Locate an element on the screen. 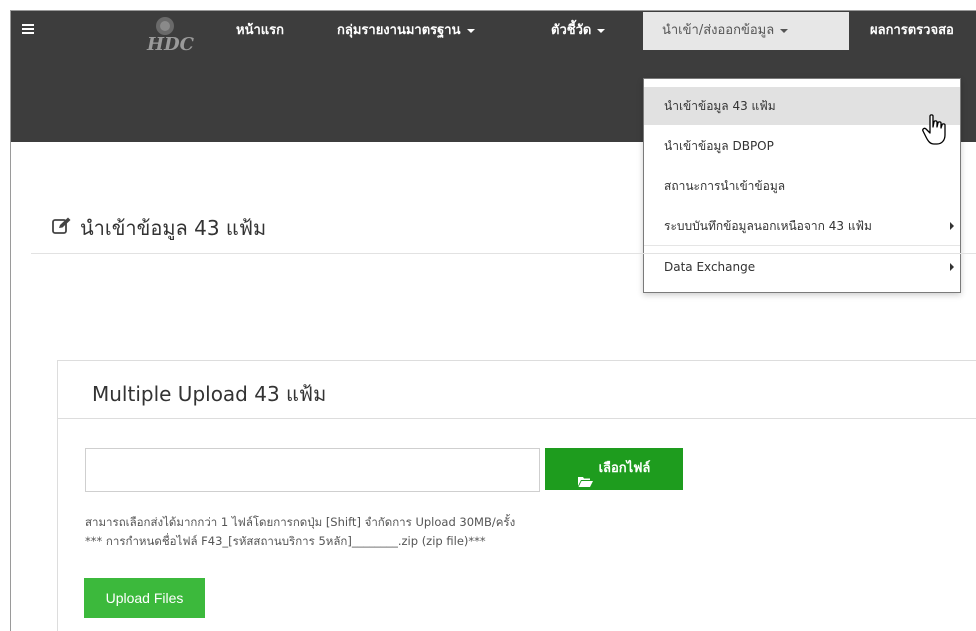 Image resolution: width=976 pixels, height=631 pixels. dropdown-divider is located at coordinates (802, 245).